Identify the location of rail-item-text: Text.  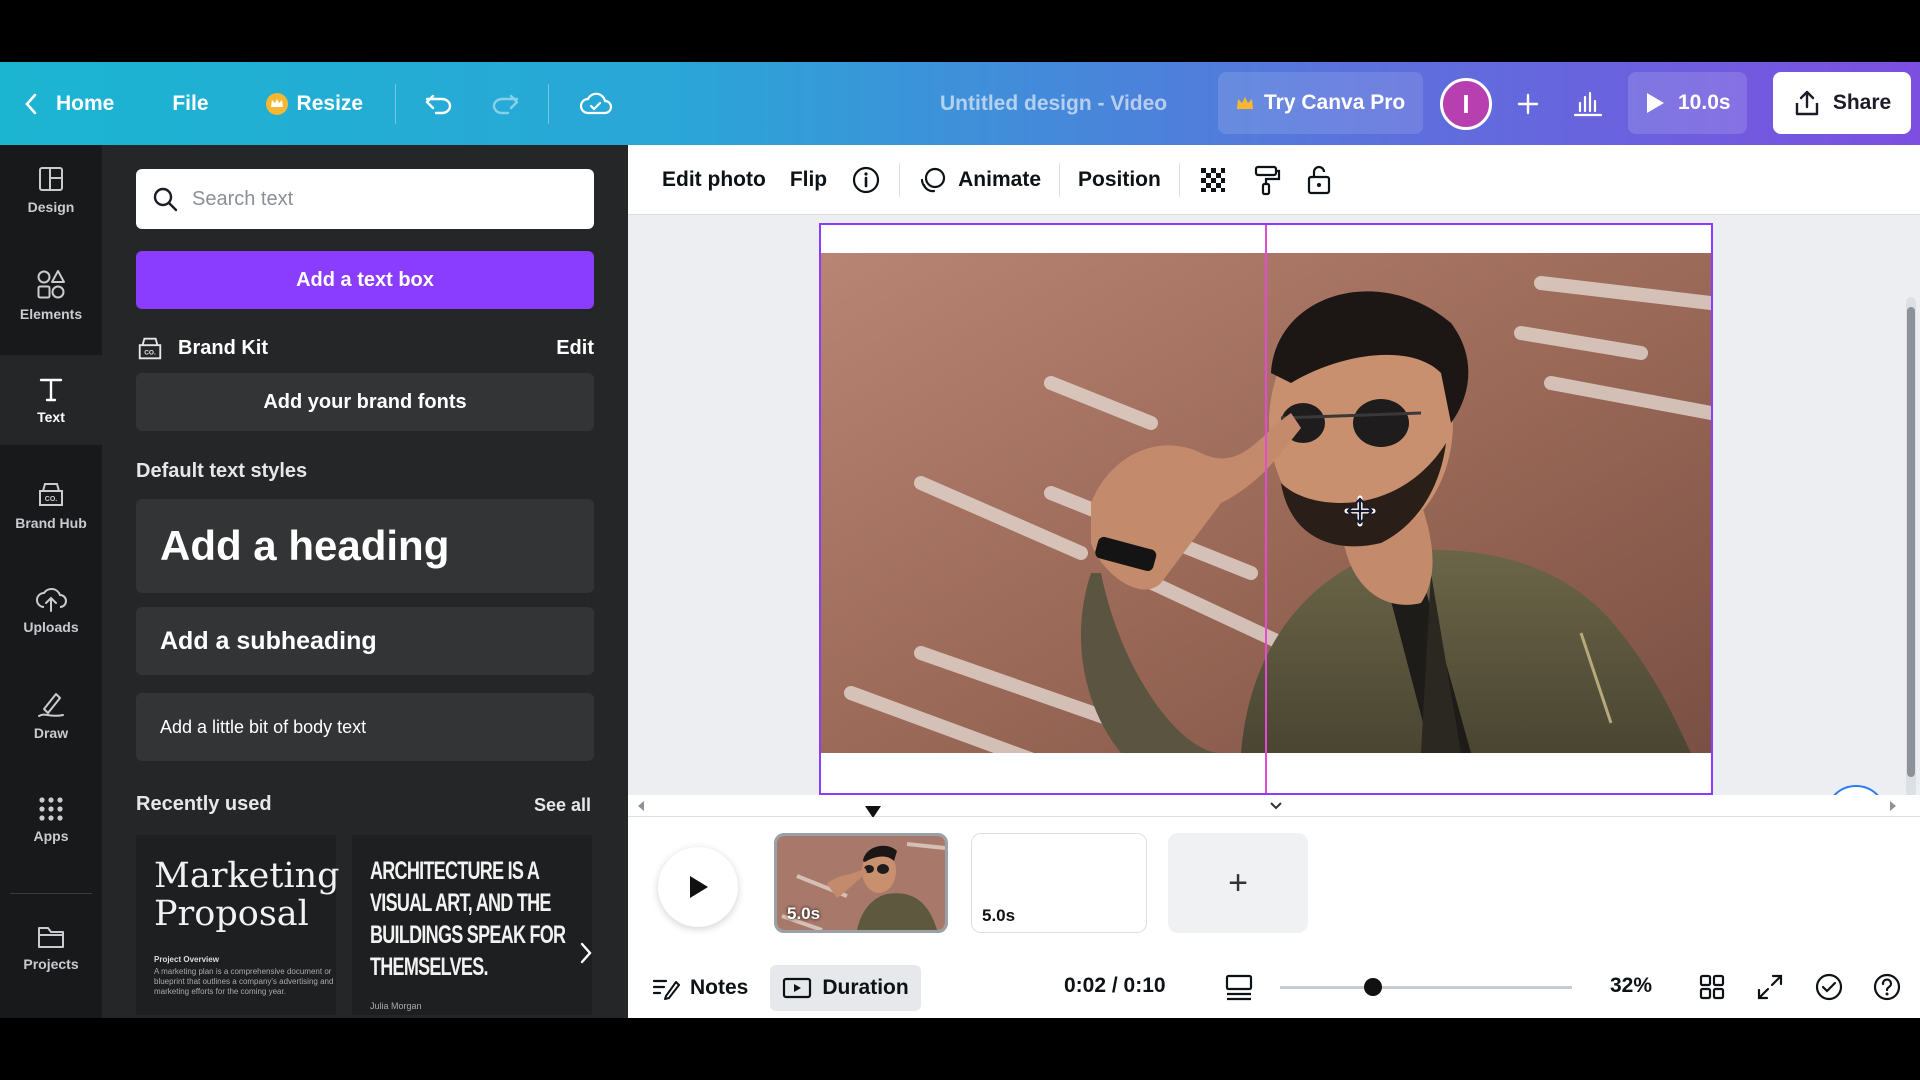
(51, 400).